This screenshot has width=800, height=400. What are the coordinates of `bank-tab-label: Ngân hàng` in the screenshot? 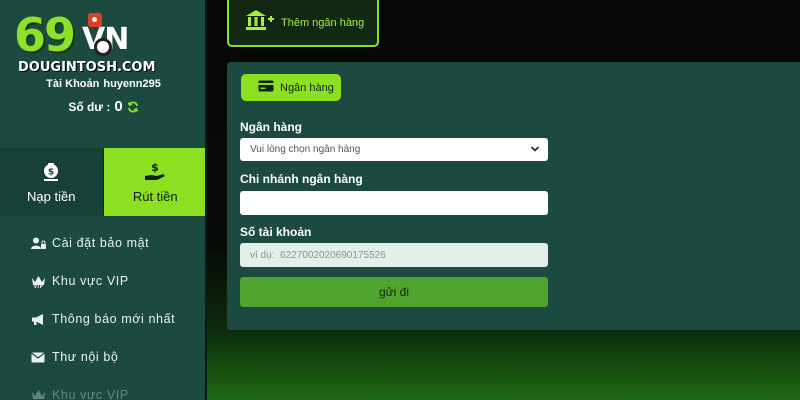 It's located at (307, 87).